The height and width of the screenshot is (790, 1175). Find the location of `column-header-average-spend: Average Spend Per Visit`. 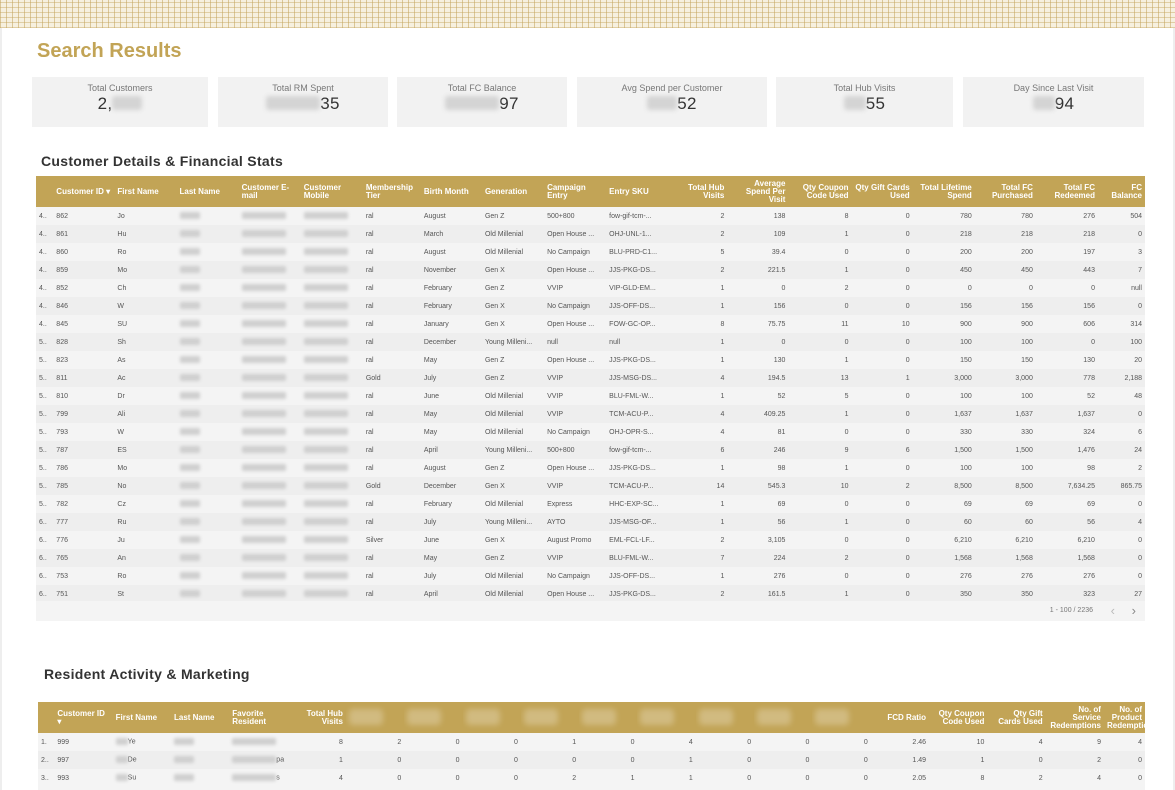

column-header-average-spend: Average Spend Per Visit is located at coordinates (758, 191).